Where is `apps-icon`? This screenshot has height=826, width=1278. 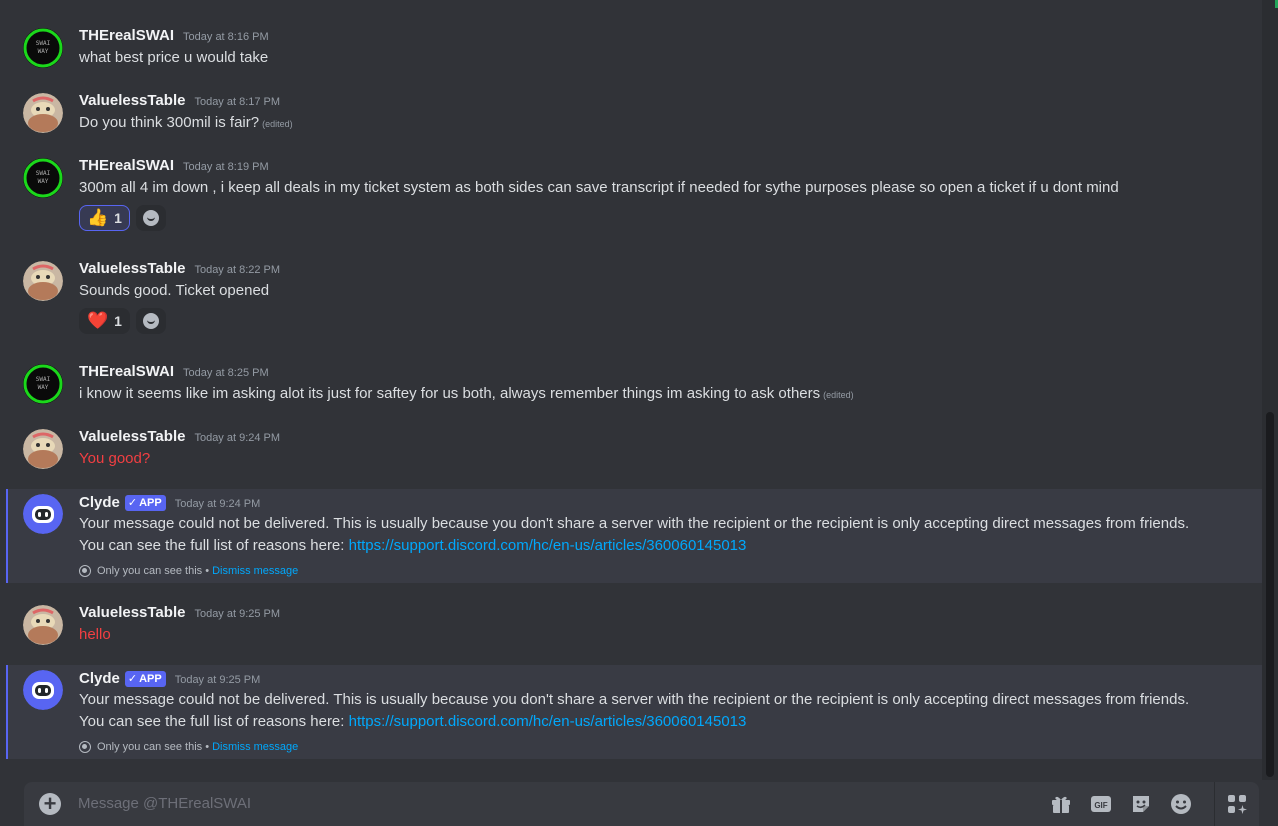
apps-icon is located at coordinates (1237, 804).